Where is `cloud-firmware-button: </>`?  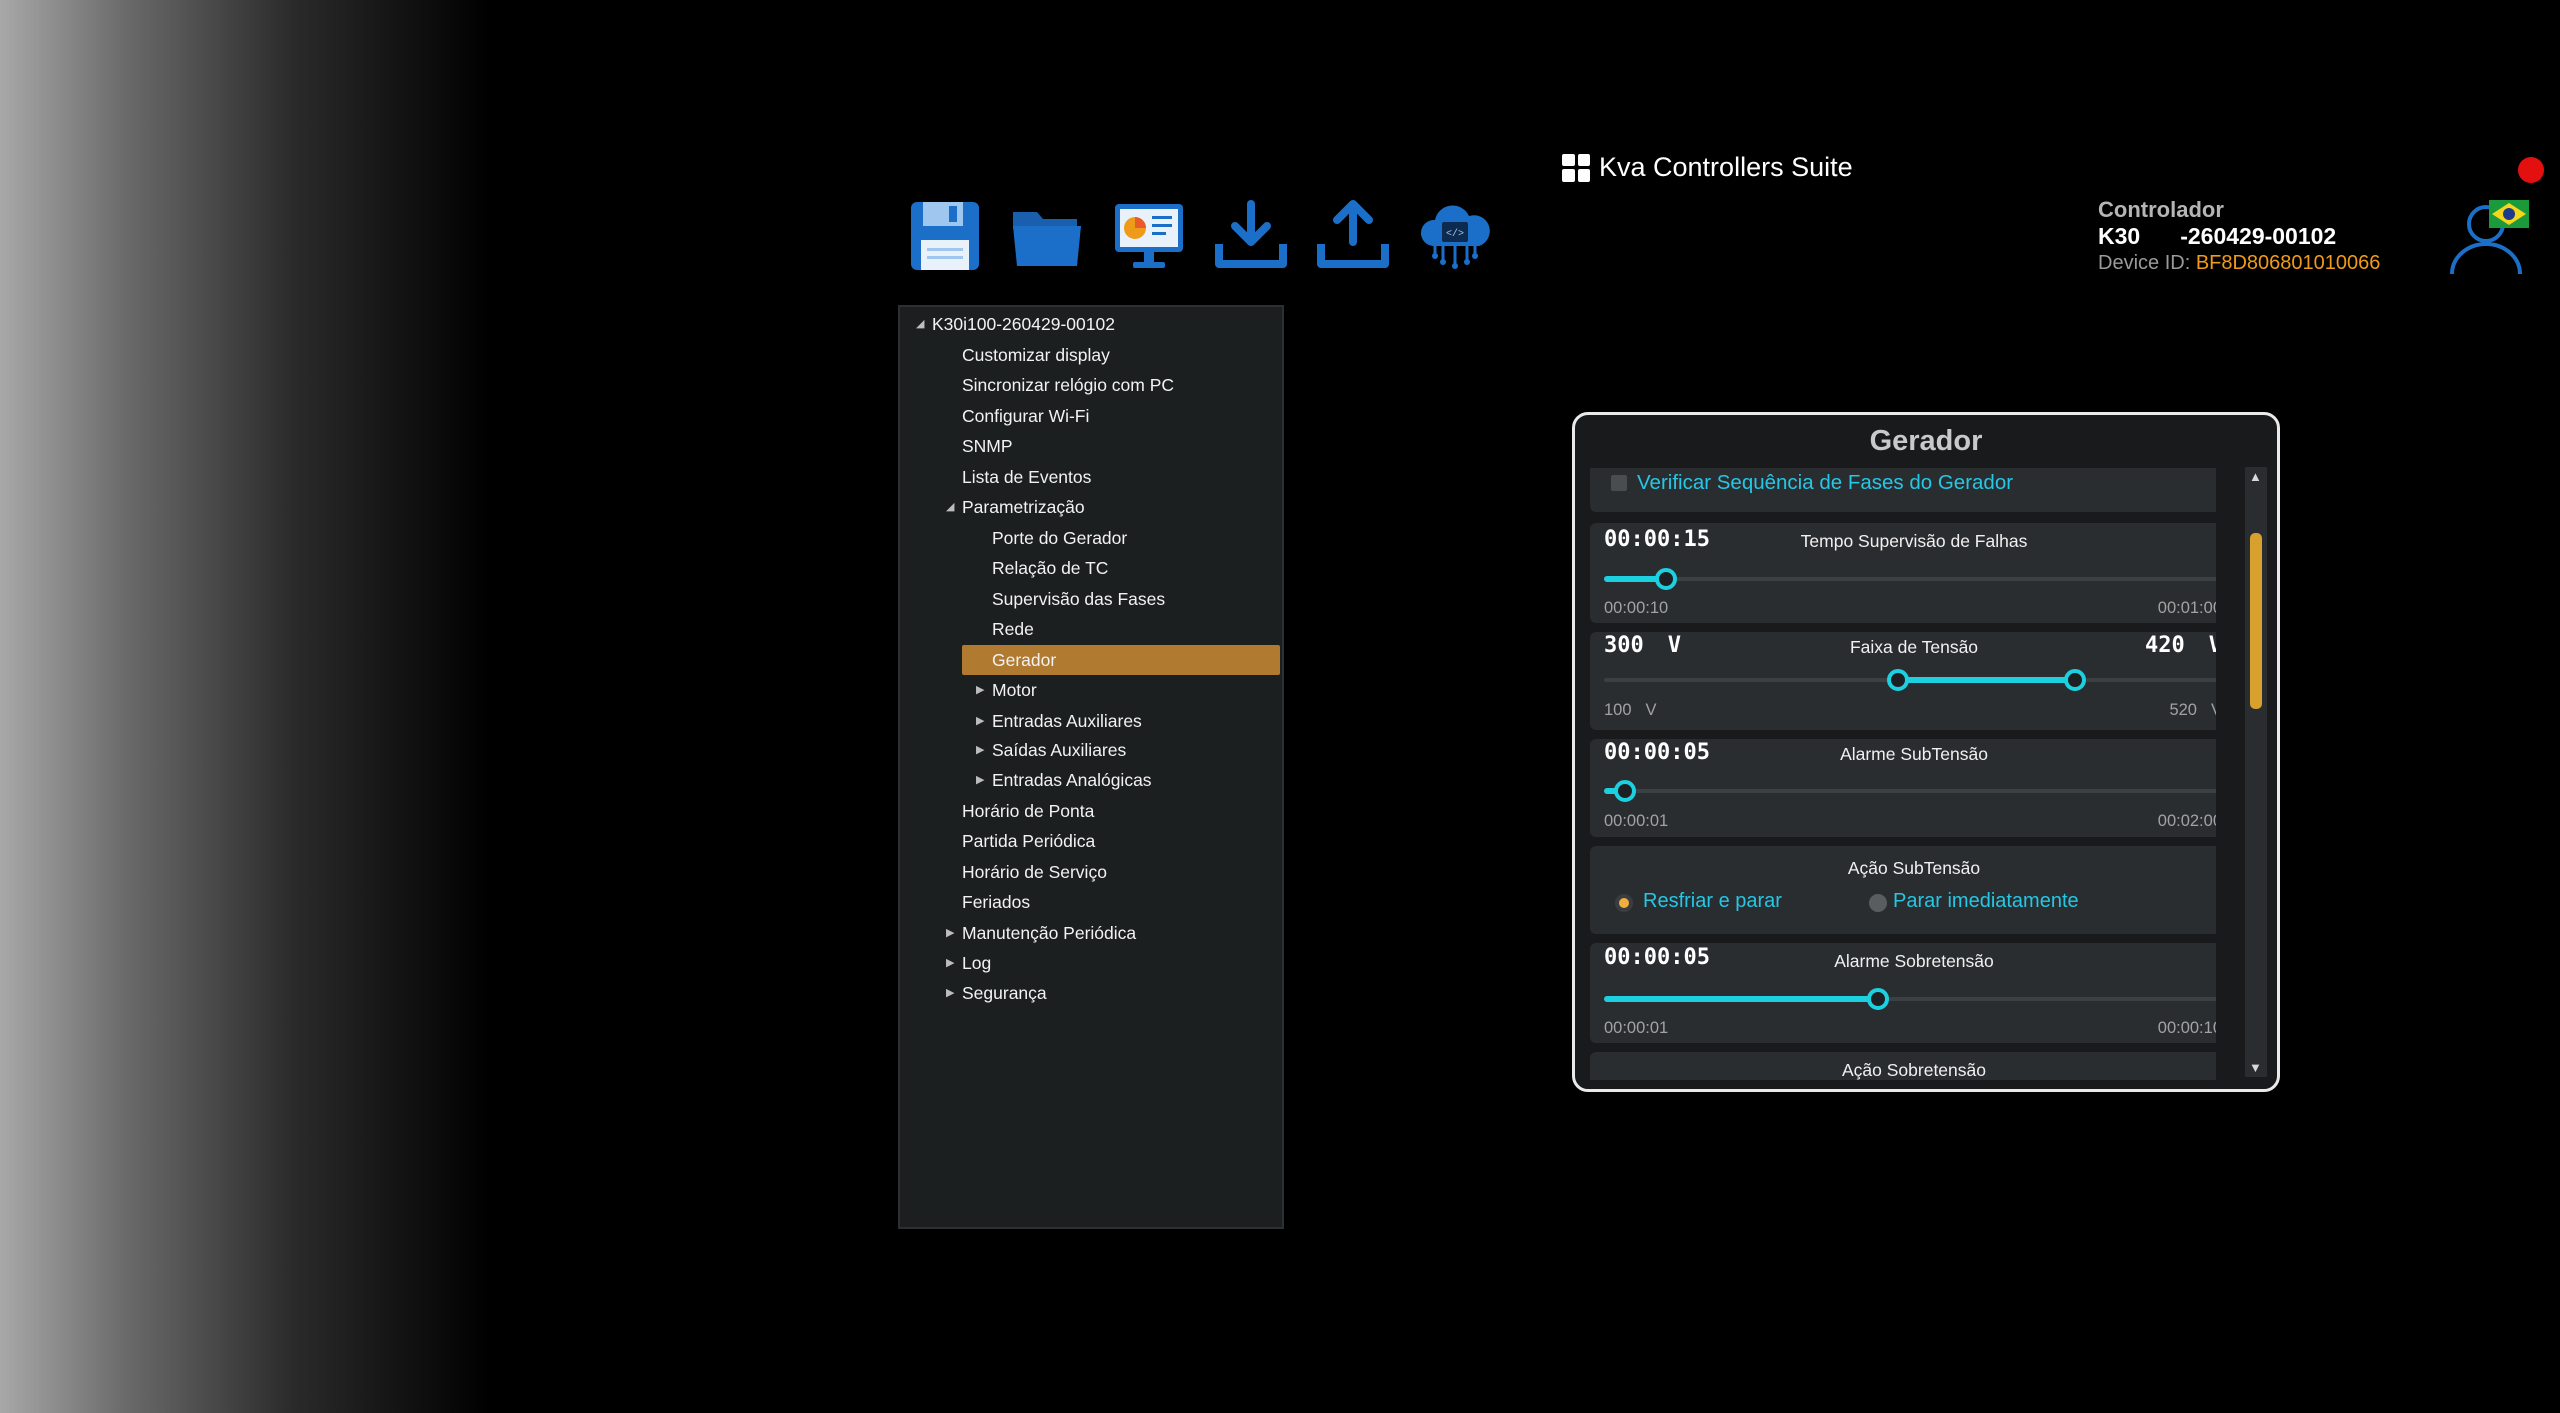 cloud-firmware-button: </> is located at coordinates (1455, 236).